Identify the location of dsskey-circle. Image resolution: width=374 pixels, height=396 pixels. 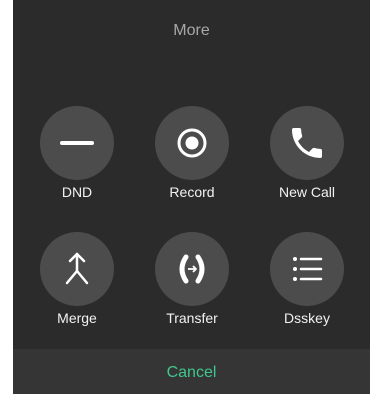
(307, 269).